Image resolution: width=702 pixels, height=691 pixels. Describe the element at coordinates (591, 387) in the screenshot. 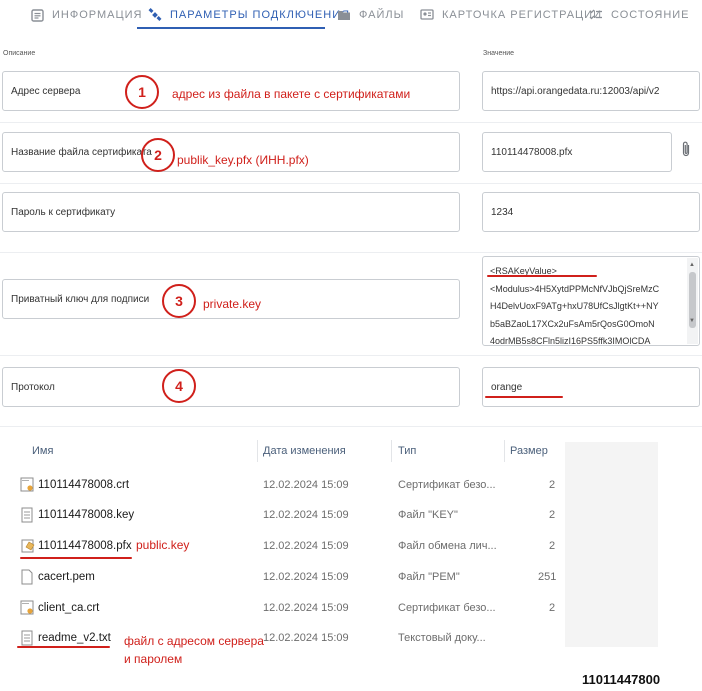

I see `protocol-input: orange` at that location.